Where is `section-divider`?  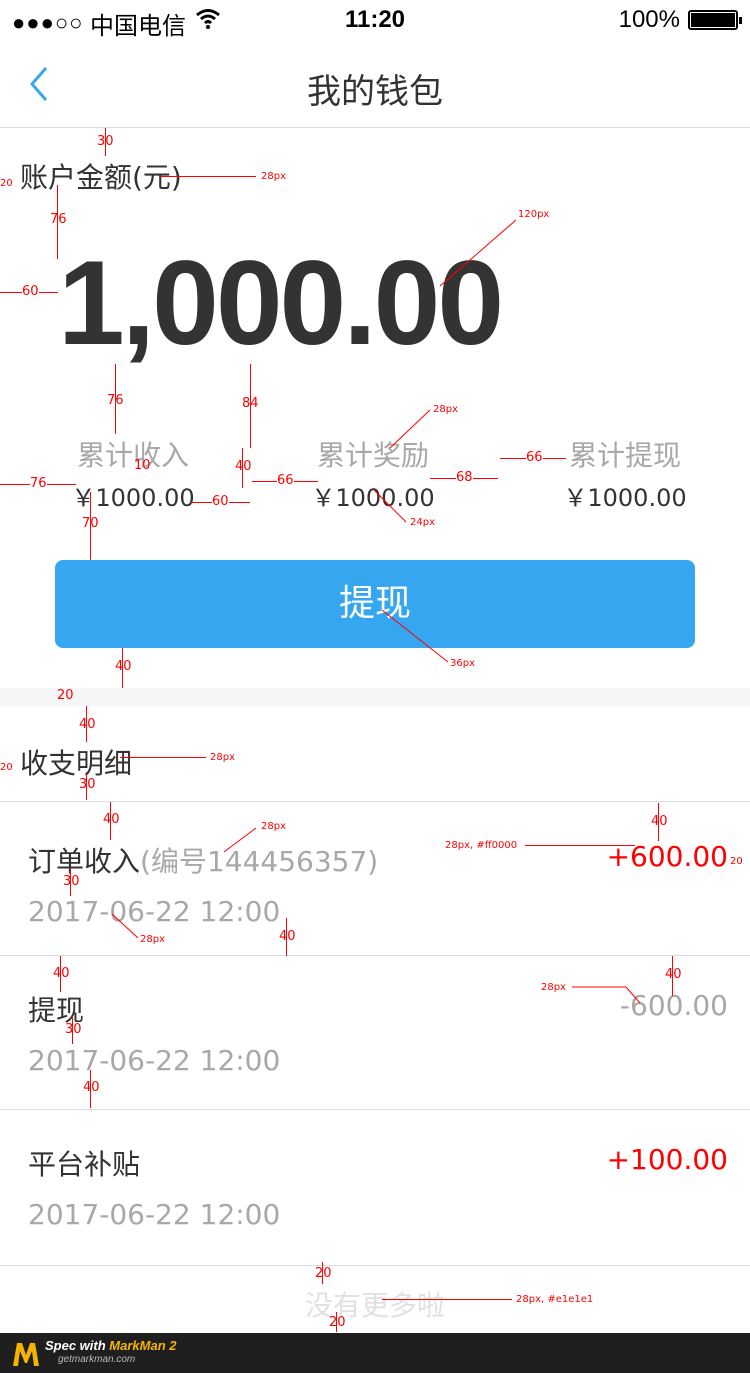 section-divider is located at coordinates (375, 697).